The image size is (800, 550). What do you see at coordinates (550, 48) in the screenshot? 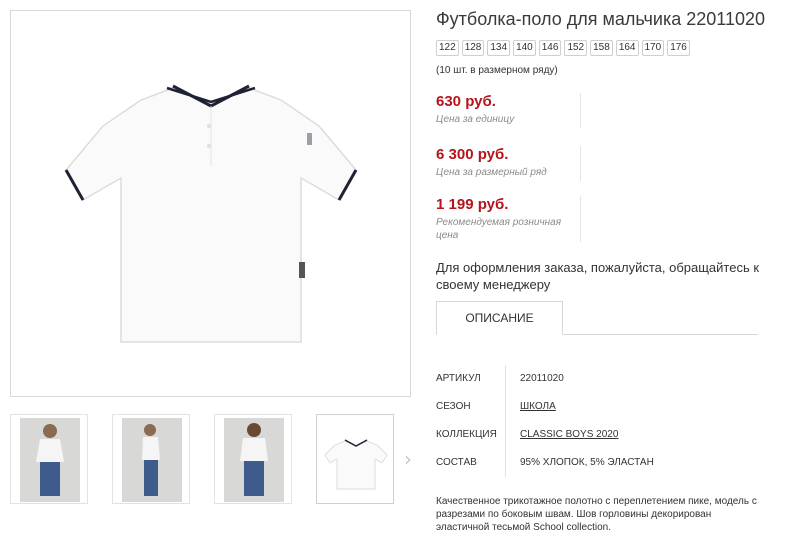
I see `size-option: 146` at bounding box center [550, 48].